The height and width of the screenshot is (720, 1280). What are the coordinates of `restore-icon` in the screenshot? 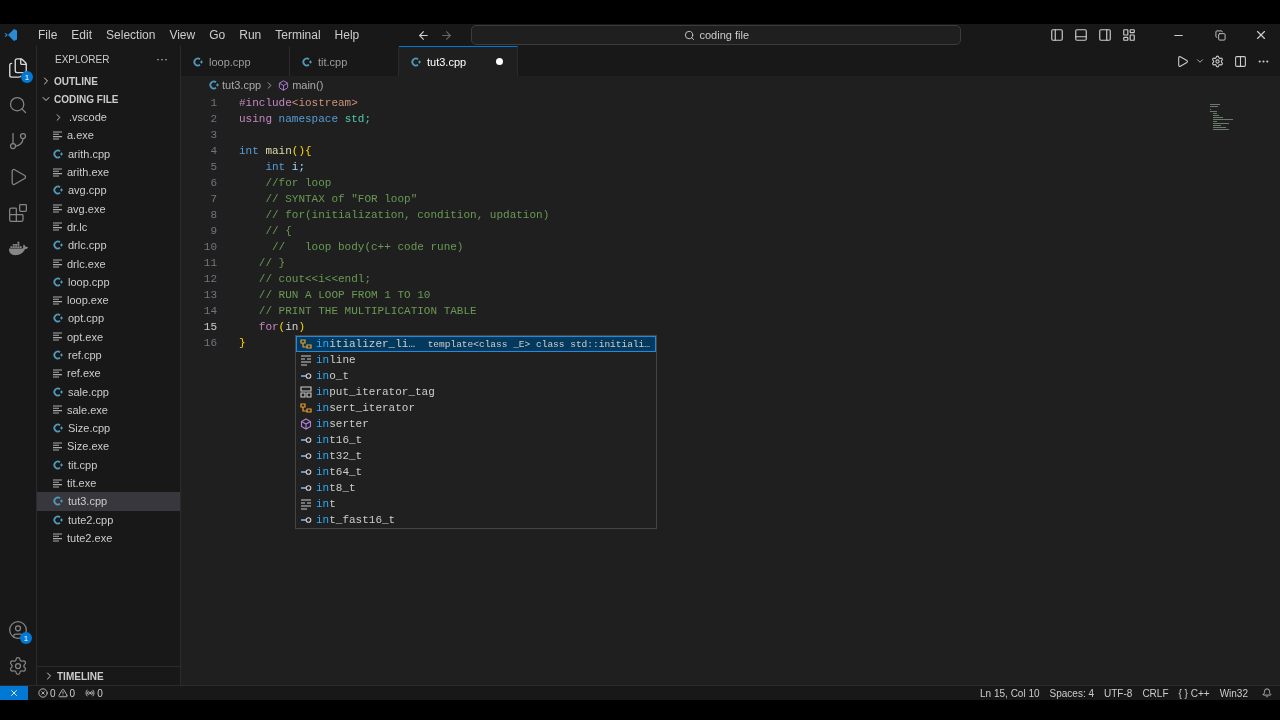 It's located at (1220, 35).